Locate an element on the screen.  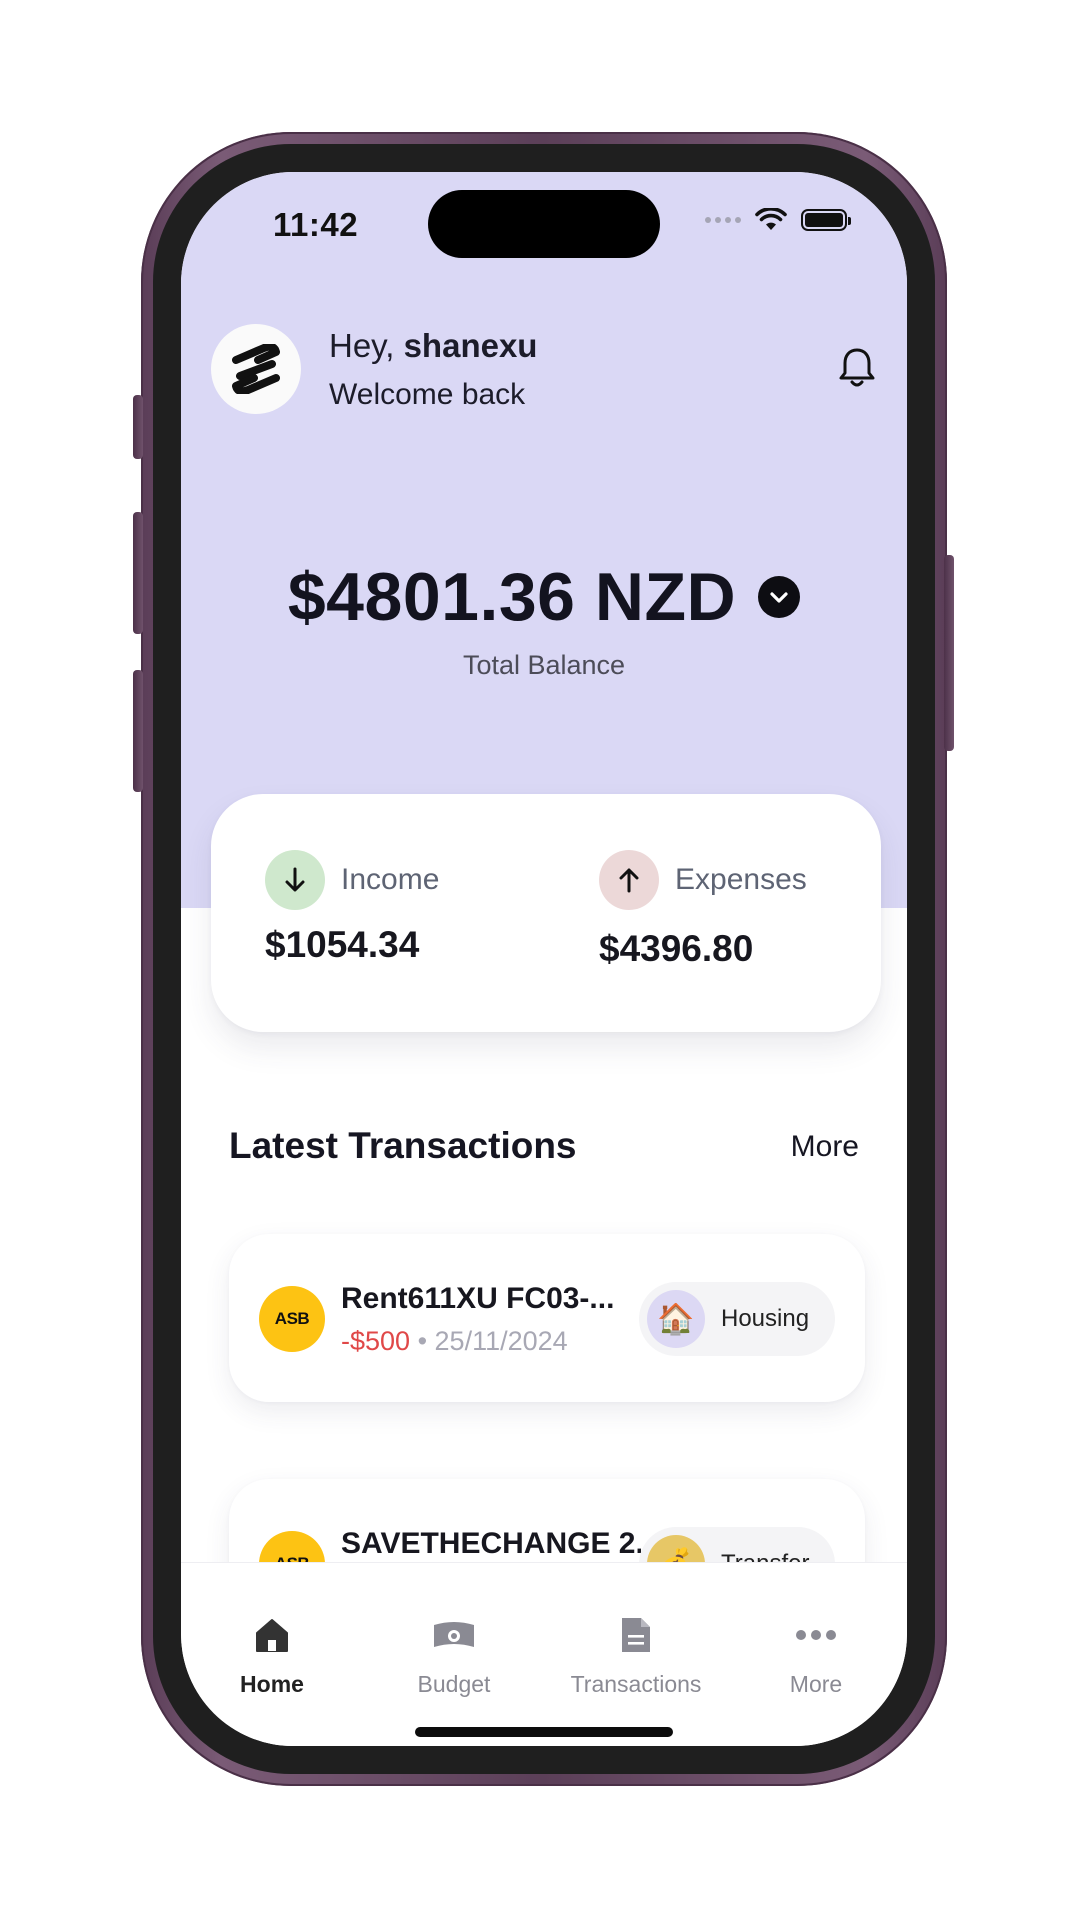
total-balance-label: Total Balance is located at coordinates (544, 665).